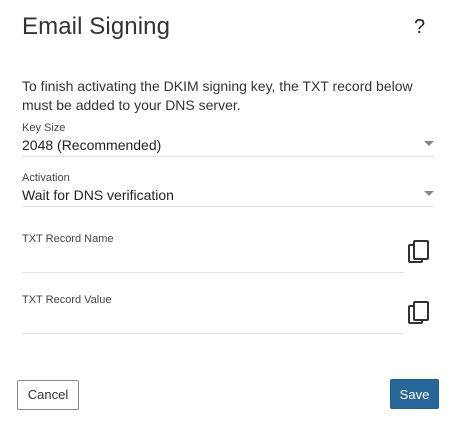 This screenshot has height=426, width=456. What do you see at coordinates (228, 196) in the screenshot?
I see `activation-select: Wait for DNS verification` at bounding box center [228, 196].